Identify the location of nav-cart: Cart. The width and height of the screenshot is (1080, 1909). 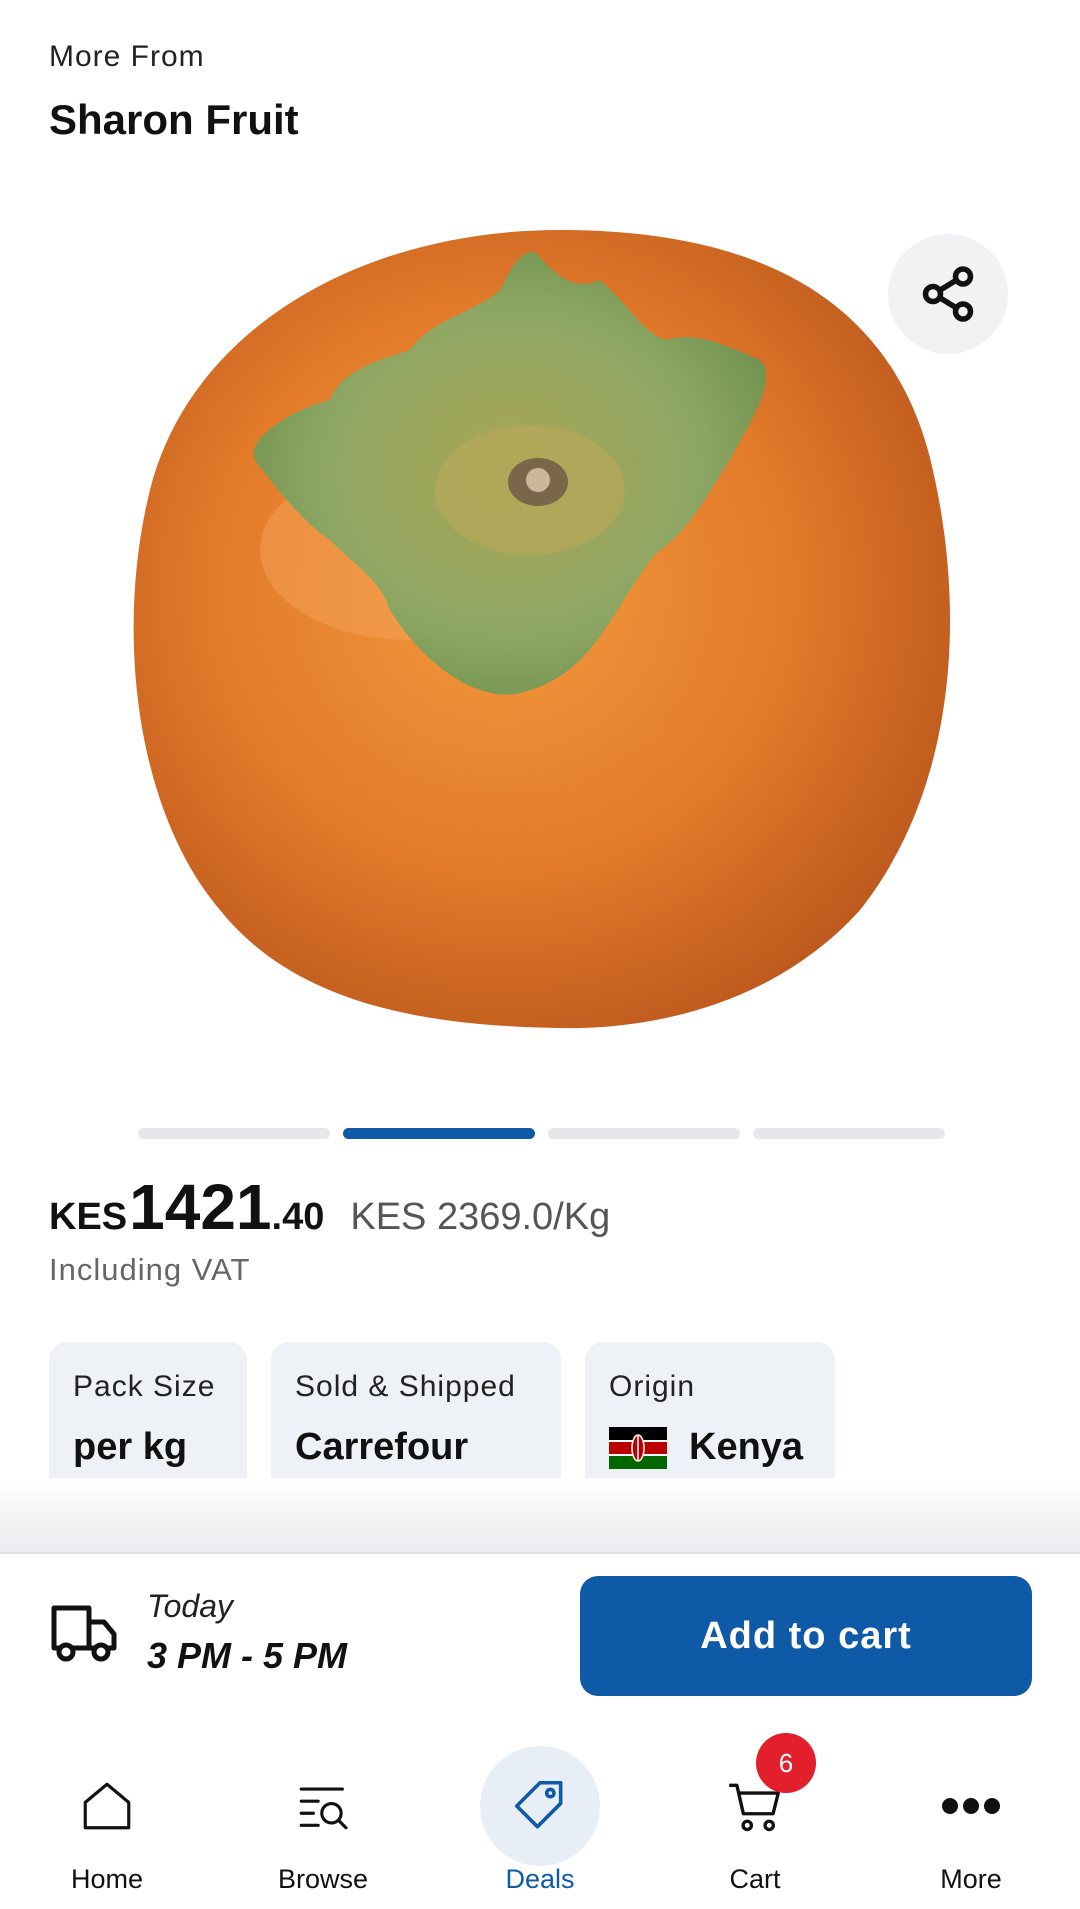
(755, 1812).